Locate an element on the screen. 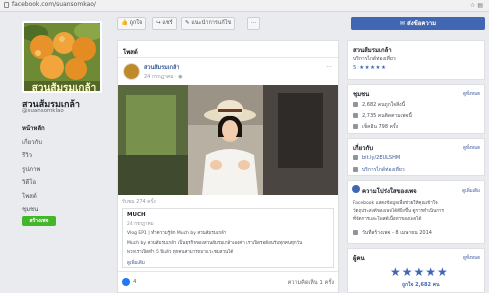 The width and height of the screenshot is (489, 293). globe-icon is located at coordinates (355, 157).